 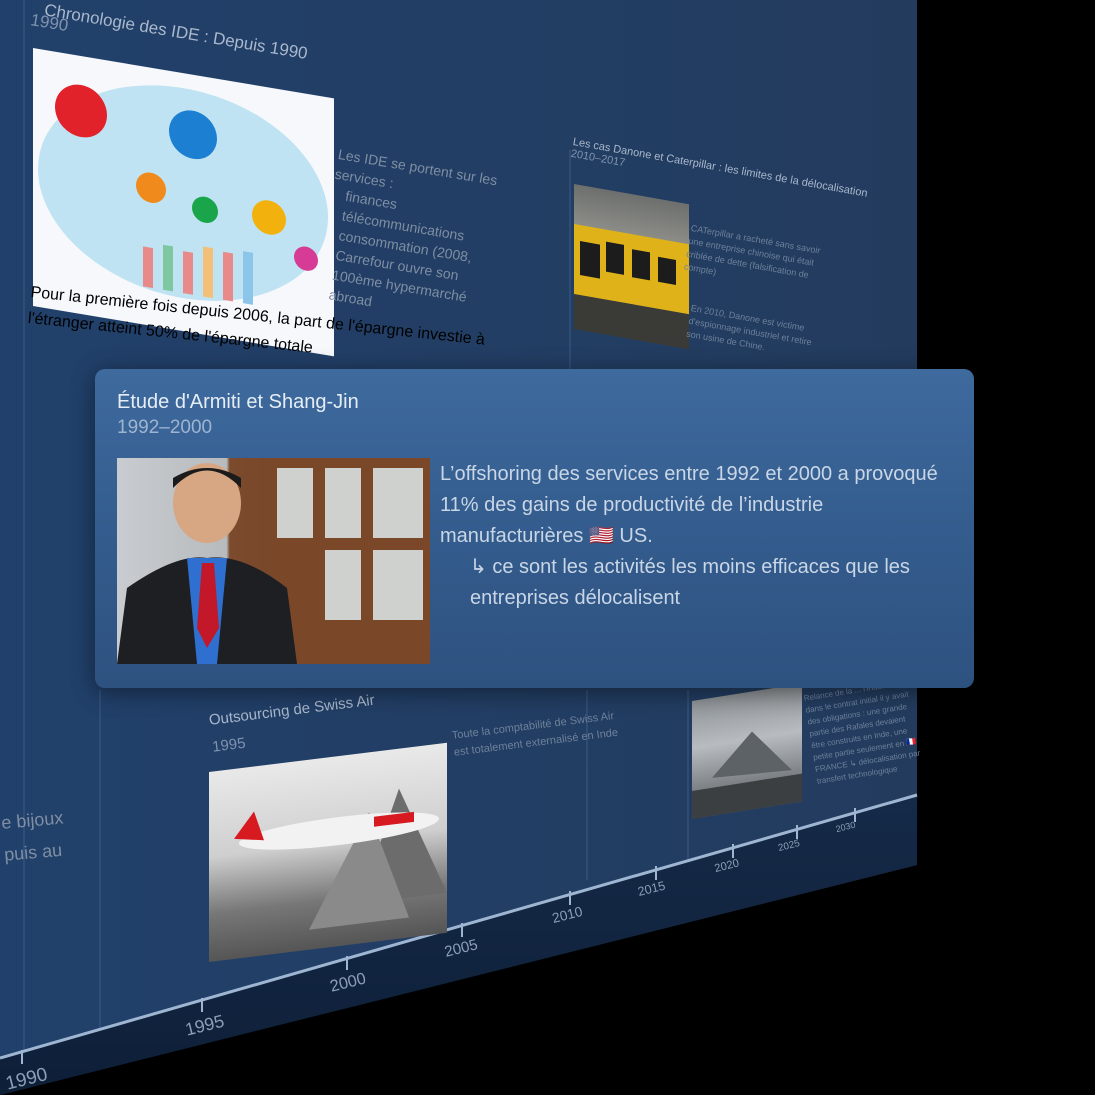 I want to click on portrait-photo, so click(x=273, y=561).